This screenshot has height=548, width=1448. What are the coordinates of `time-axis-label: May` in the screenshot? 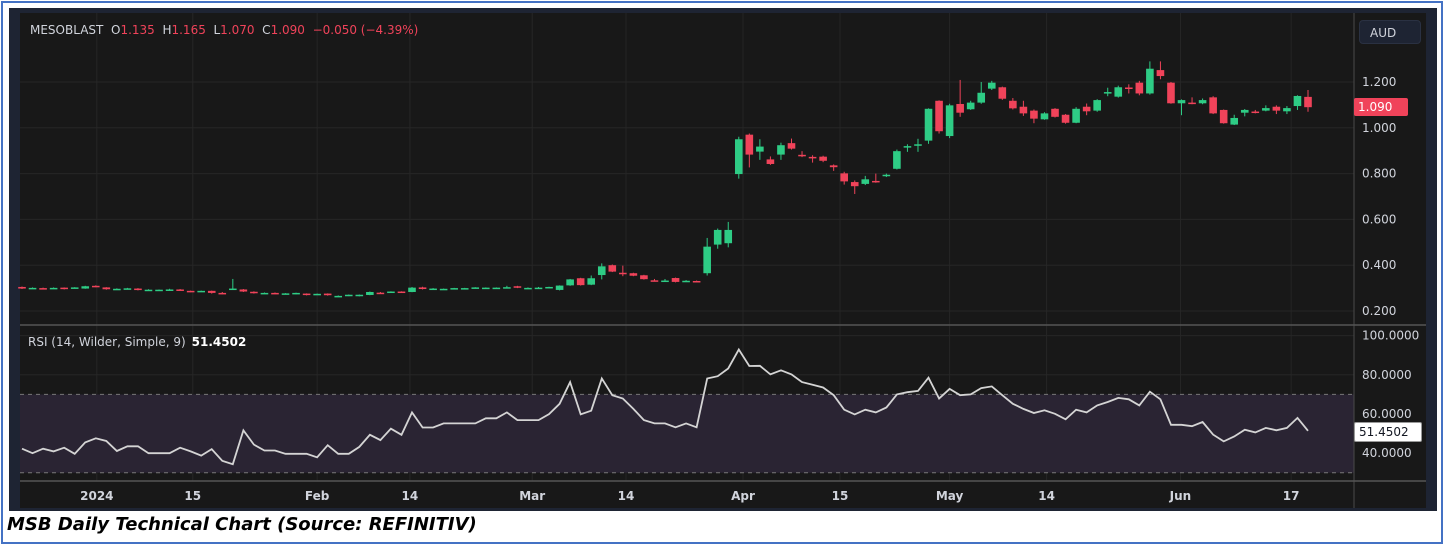 It's located at (950, 496).